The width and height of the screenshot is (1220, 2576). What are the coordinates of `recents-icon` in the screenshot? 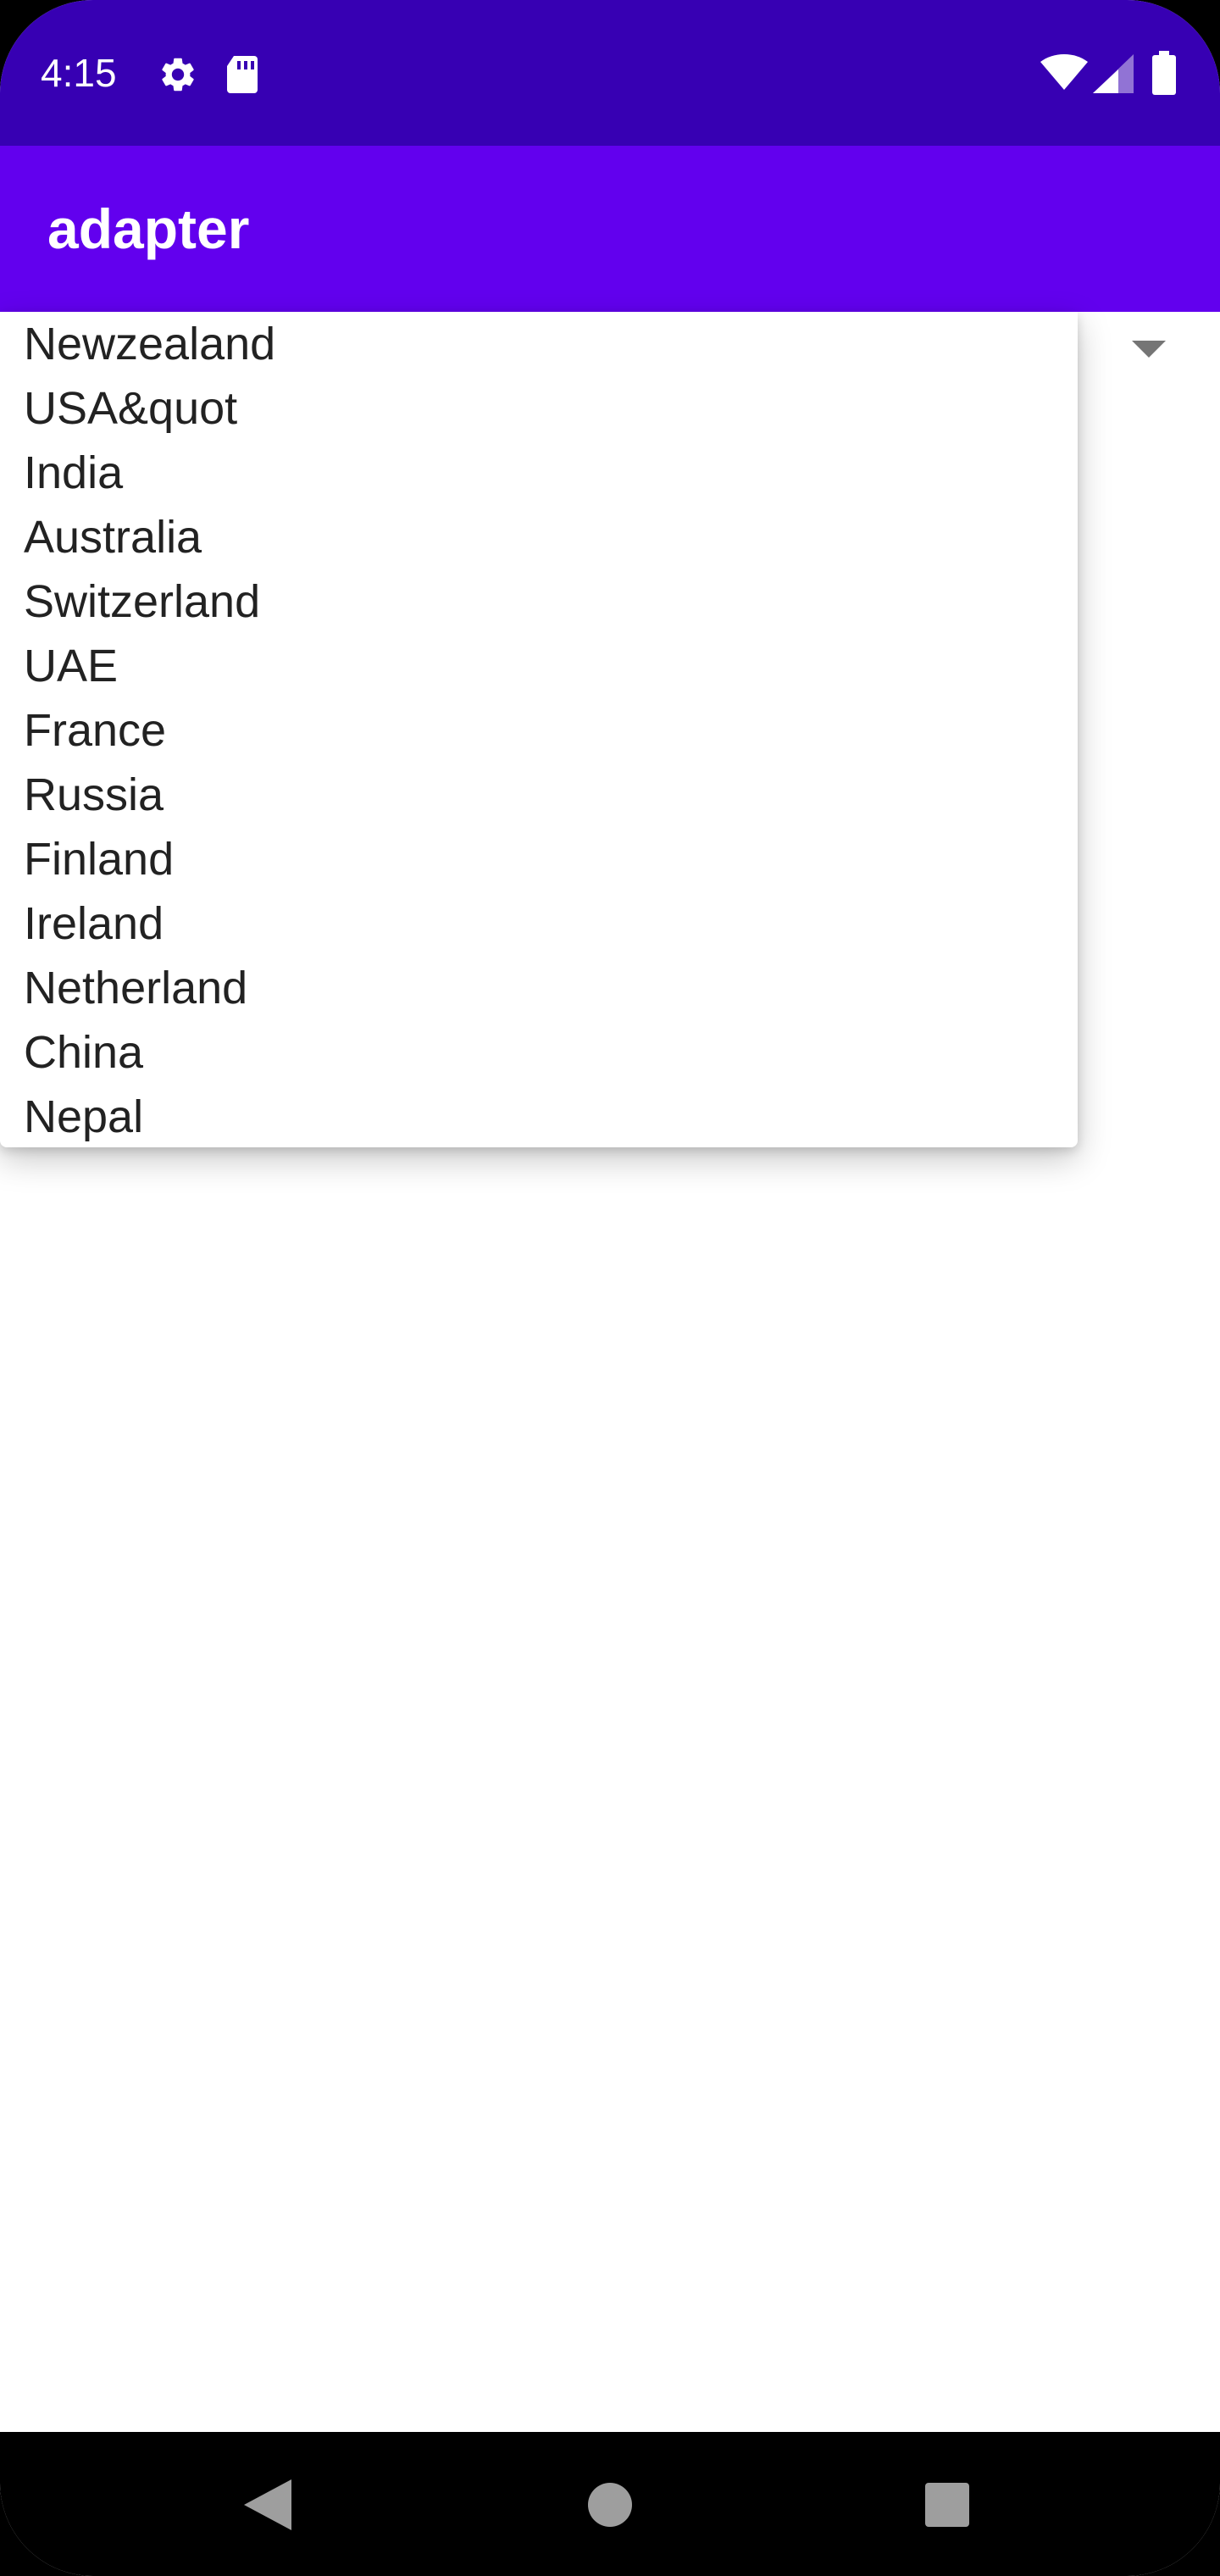 It's located at (947, 2505).